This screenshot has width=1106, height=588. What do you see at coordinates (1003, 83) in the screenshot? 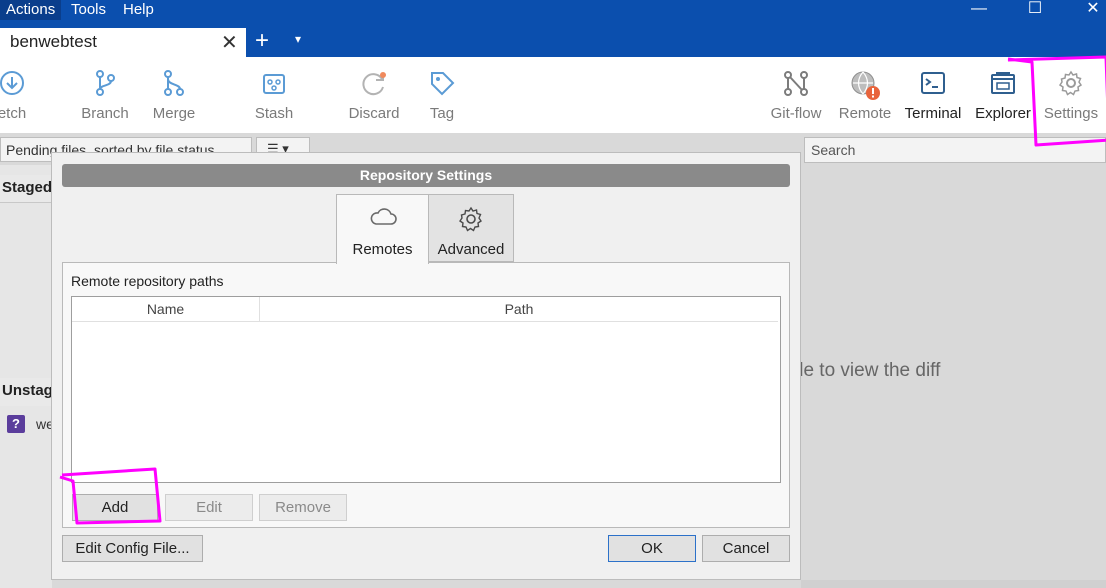
I see `folder-icon` at bounding box center [1003, 83].